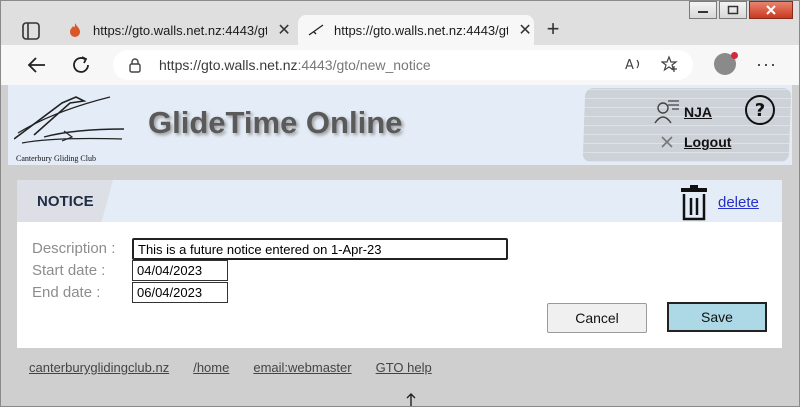 The height and width of the screenshot is (407, 800). Describe the element at coordinates (74, 248) in the screenshot. I see `description-label: Description :` at that location.